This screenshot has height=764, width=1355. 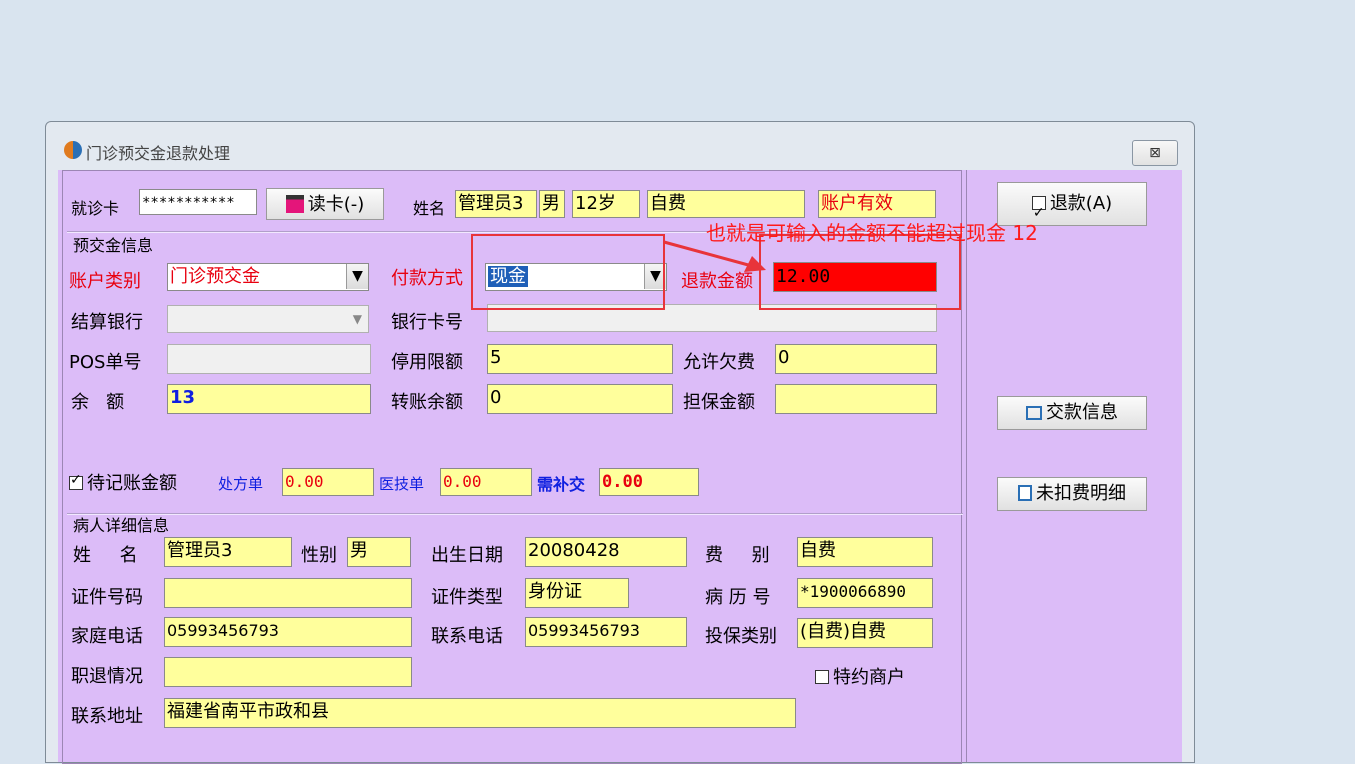 What do you see at coordinates (121, 525) in the screenshot?
I see `patient-section-title: 病人详细信息` at bounding box center [121, 525].